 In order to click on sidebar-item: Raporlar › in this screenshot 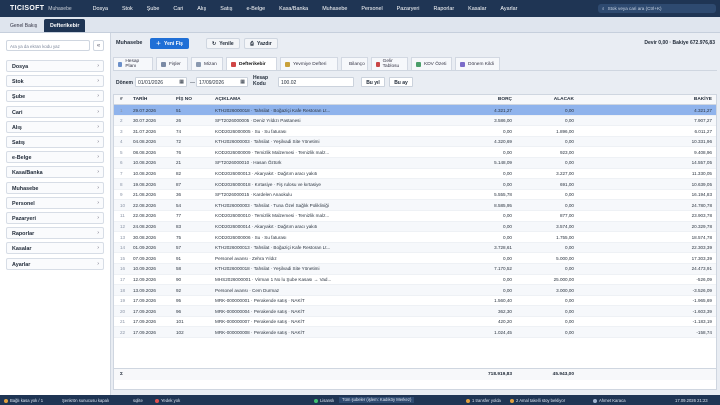, I will do `click(55, 233)`.